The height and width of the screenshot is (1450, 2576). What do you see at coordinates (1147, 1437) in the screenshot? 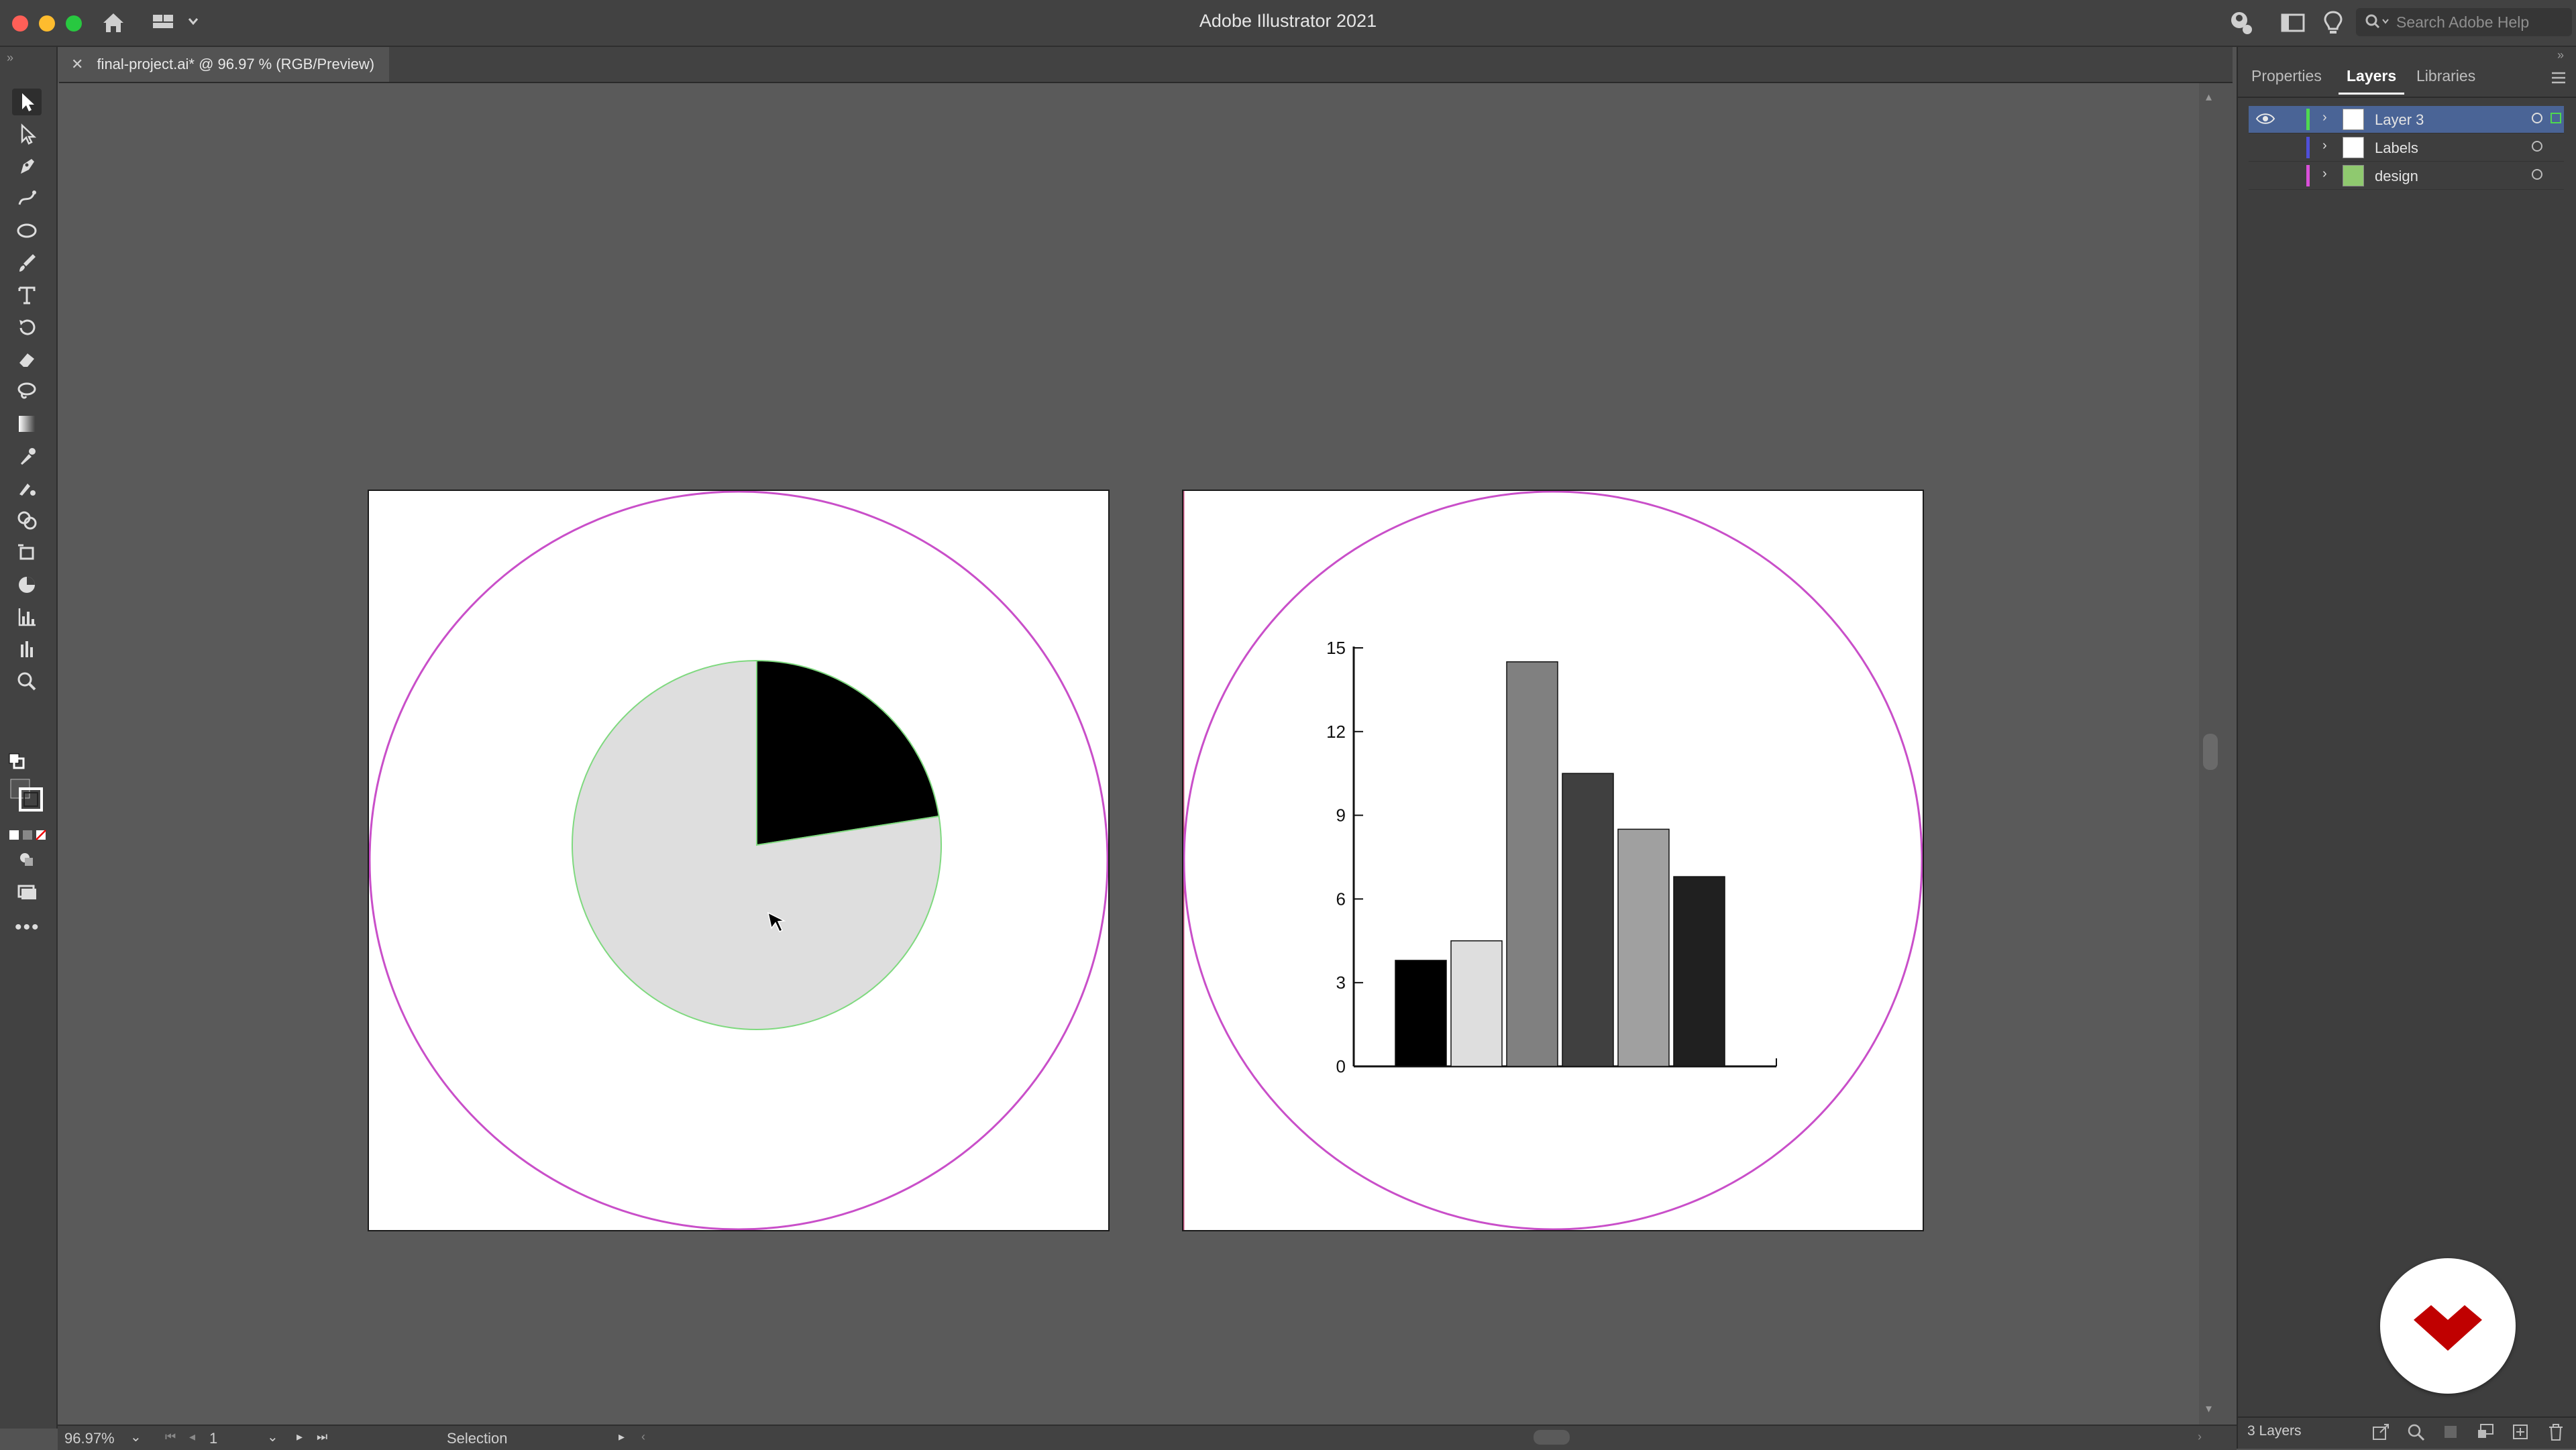
I see `status-bar: 96.97% ⌄ ⏮ ◂ 1 ⌄ ▸ ⏭ Selection ▸ ‹ ›` at bounding box center [1147, 1437].